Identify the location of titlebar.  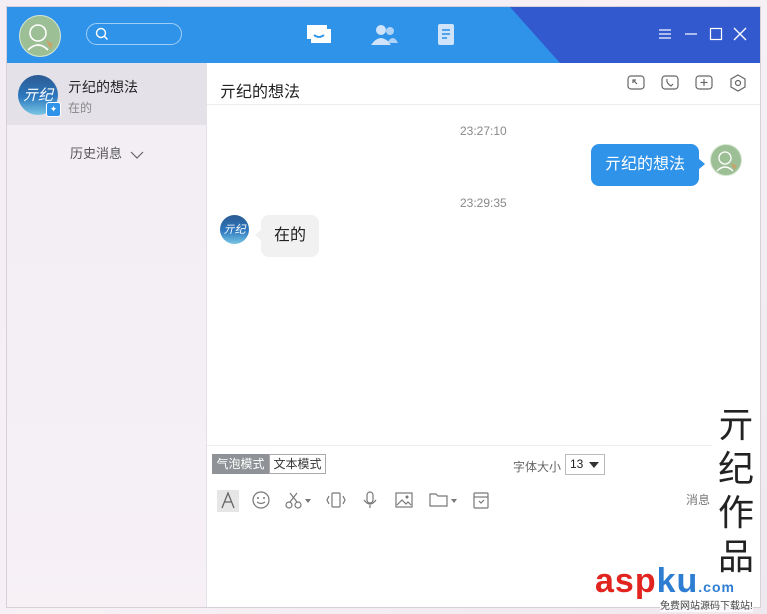
(383, 35).